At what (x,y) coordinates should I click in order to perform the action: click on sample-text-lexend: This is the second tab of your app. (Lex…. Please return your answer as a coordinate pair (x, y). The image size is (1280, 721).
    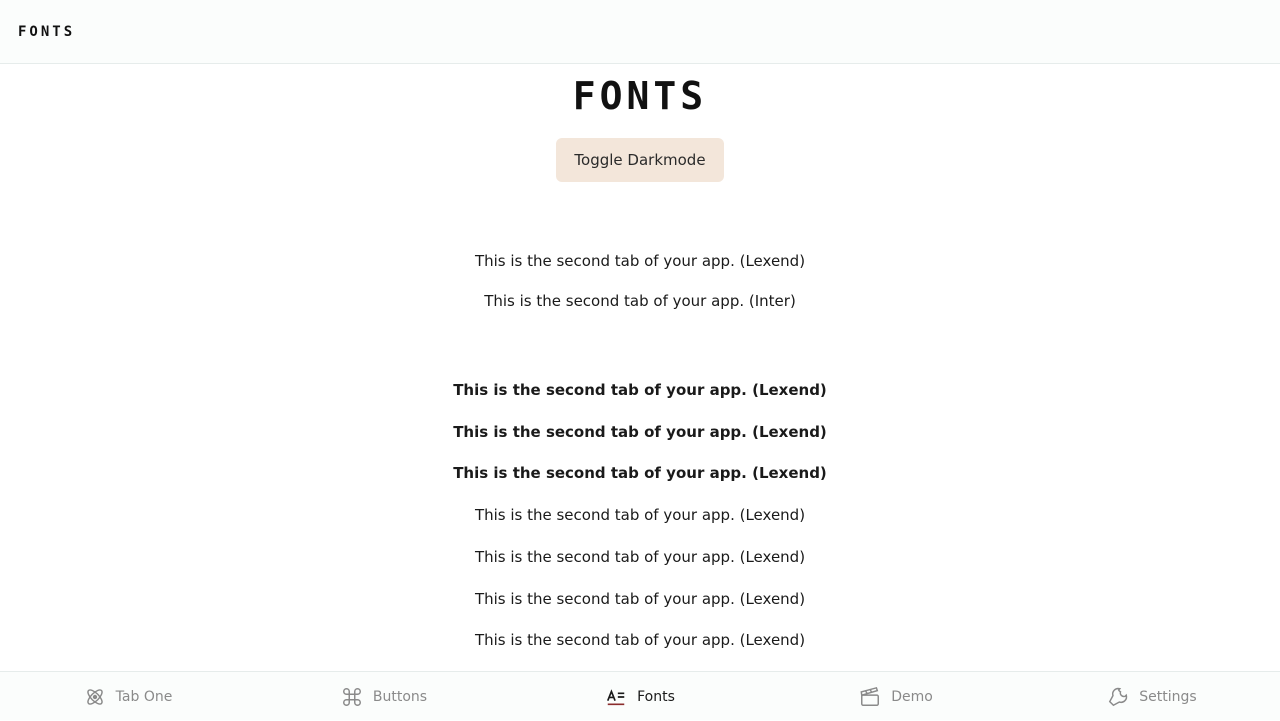
    Looking at the image, I should click on (640, 261).